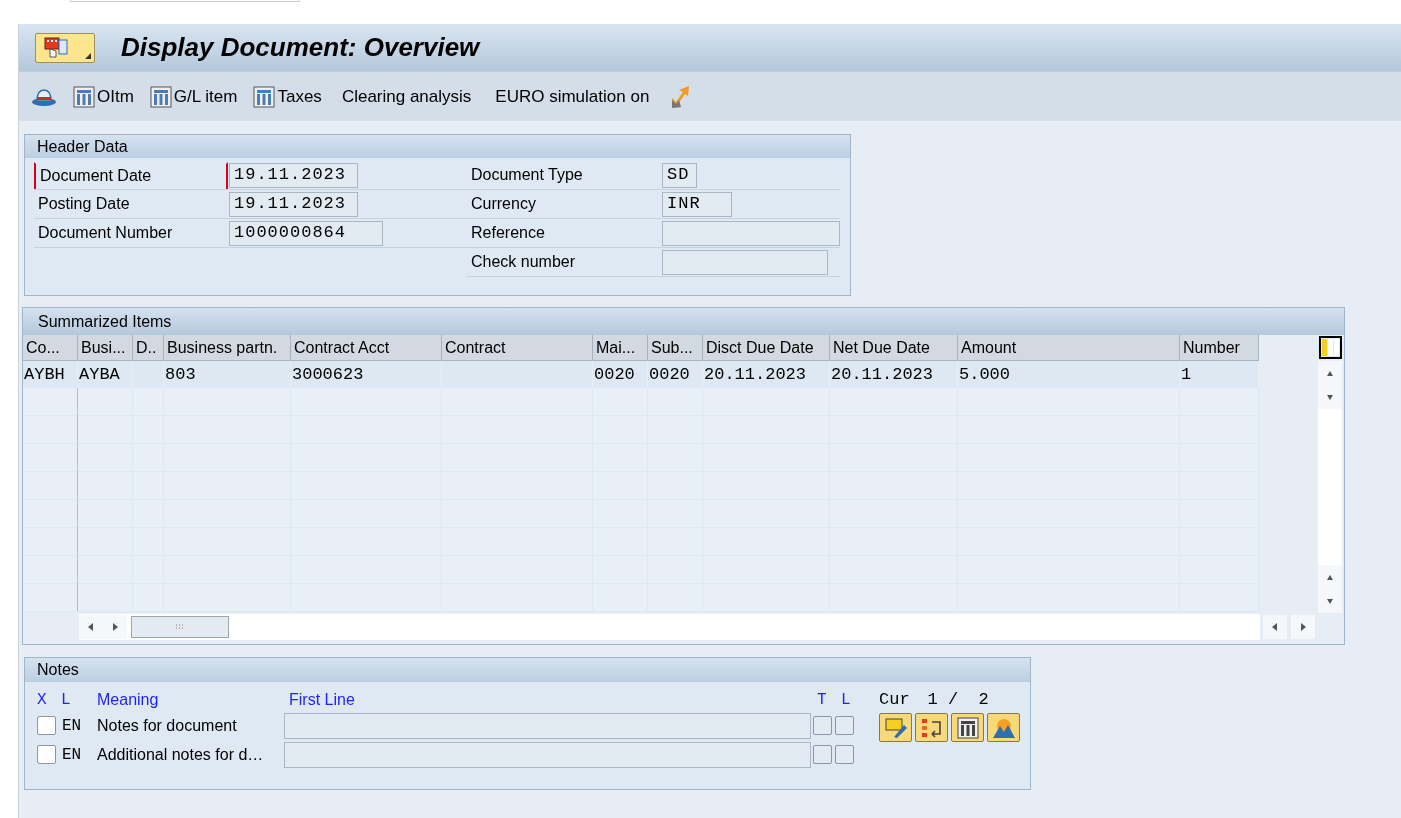  I want to click on column-header: First Line, so click(322, 699).